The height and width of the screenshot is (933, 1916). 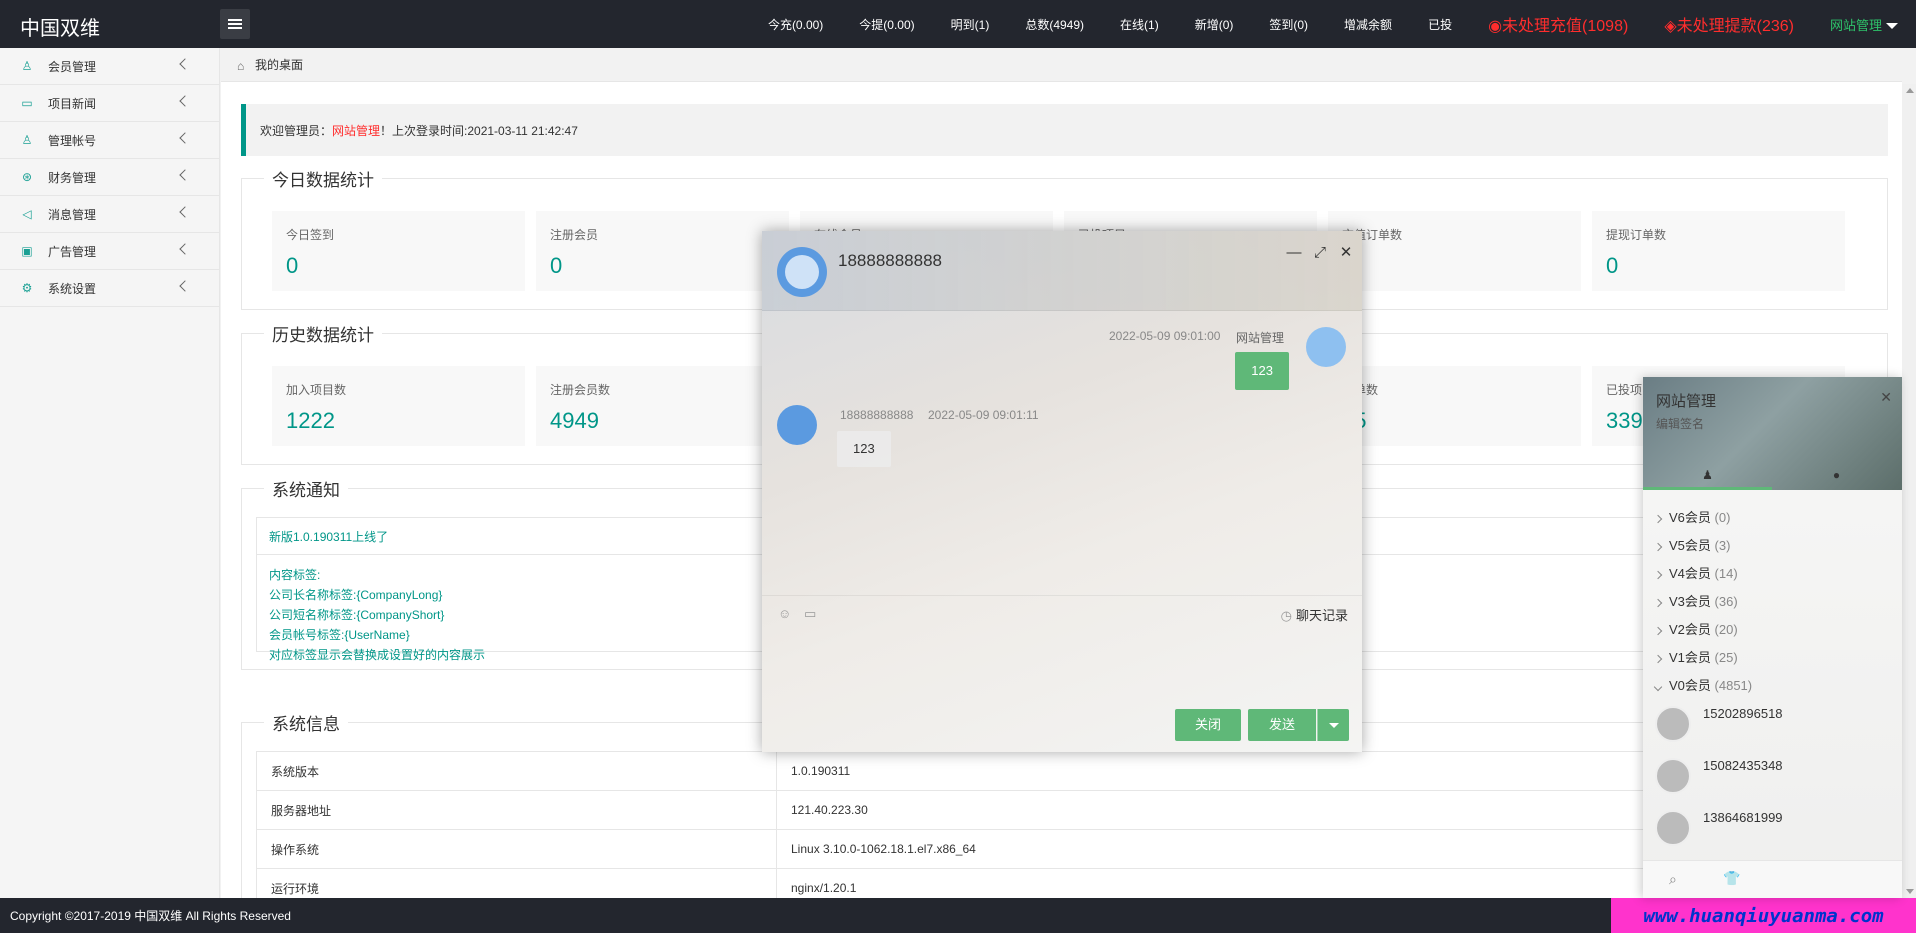 What do you see at coordinates (1909, 491) in the screenshot?
I see `page-scrollbar` at bounding box center [1909, 491].